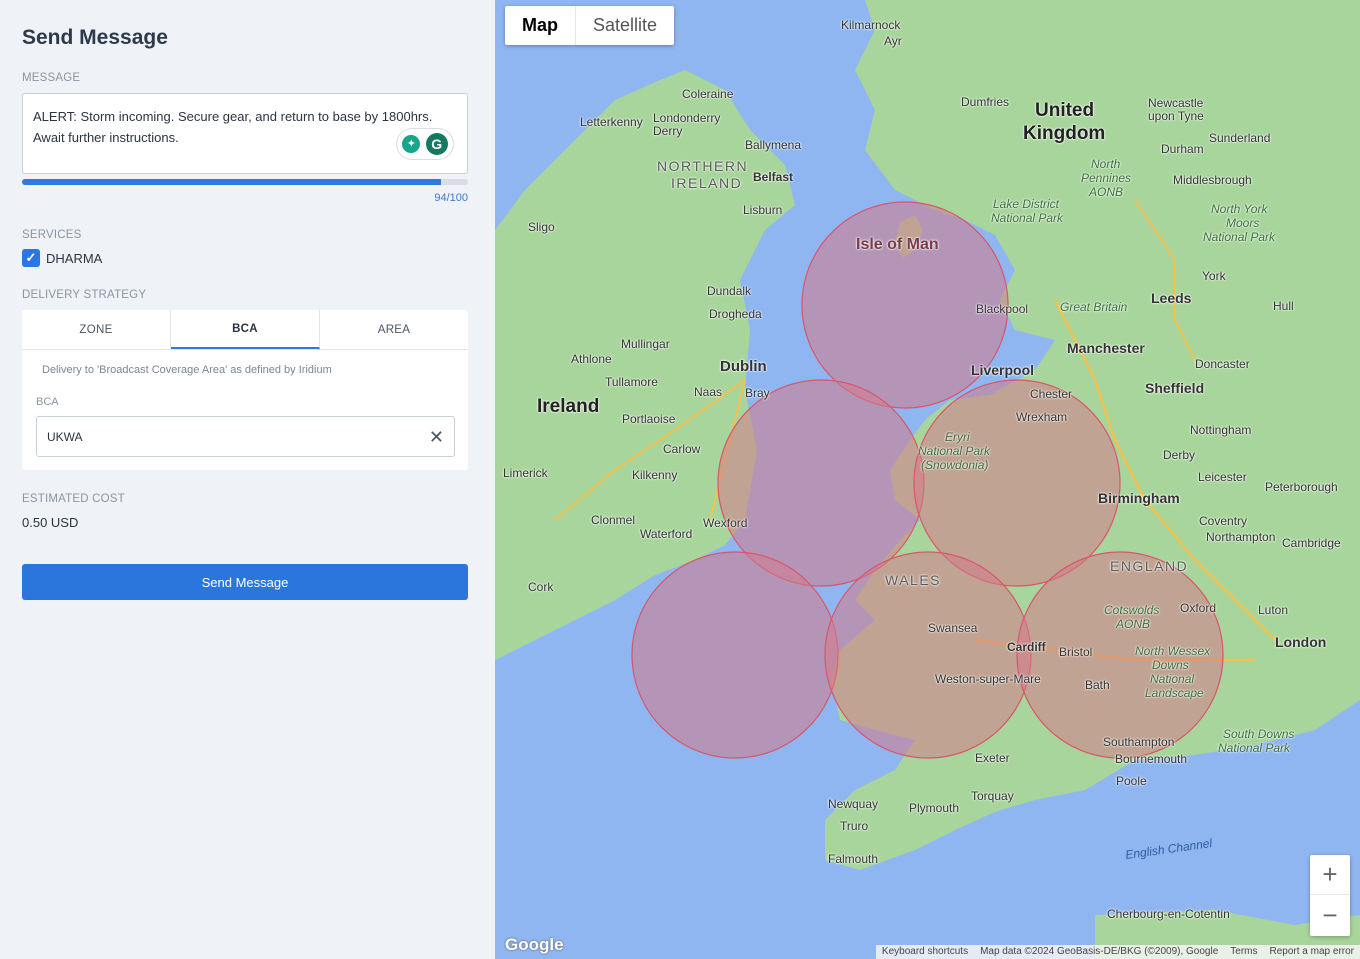 The image size is (1360, 959). Describe the element at coordinates (534, 945) in the screenshot. I see `google-logo: Google` at that location.